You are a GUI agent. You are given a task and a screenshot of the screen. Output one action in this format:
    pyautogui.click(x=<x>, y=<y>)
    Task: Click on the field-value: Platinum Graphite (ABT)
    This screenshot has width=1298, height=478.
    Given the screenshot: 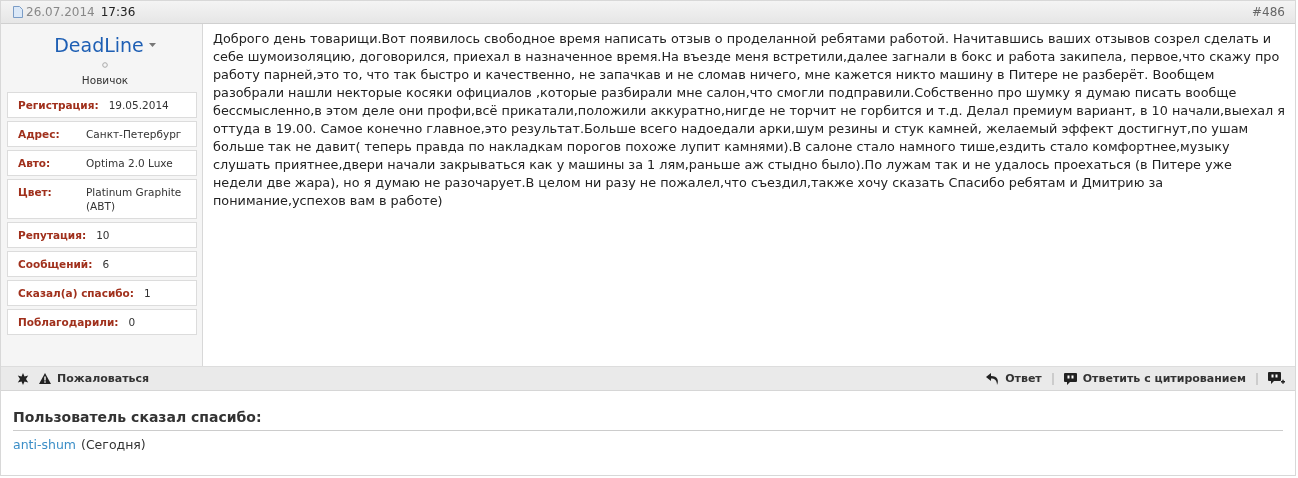 What is the action you would take?
    pyautogui.click(x=134, y=199)
    